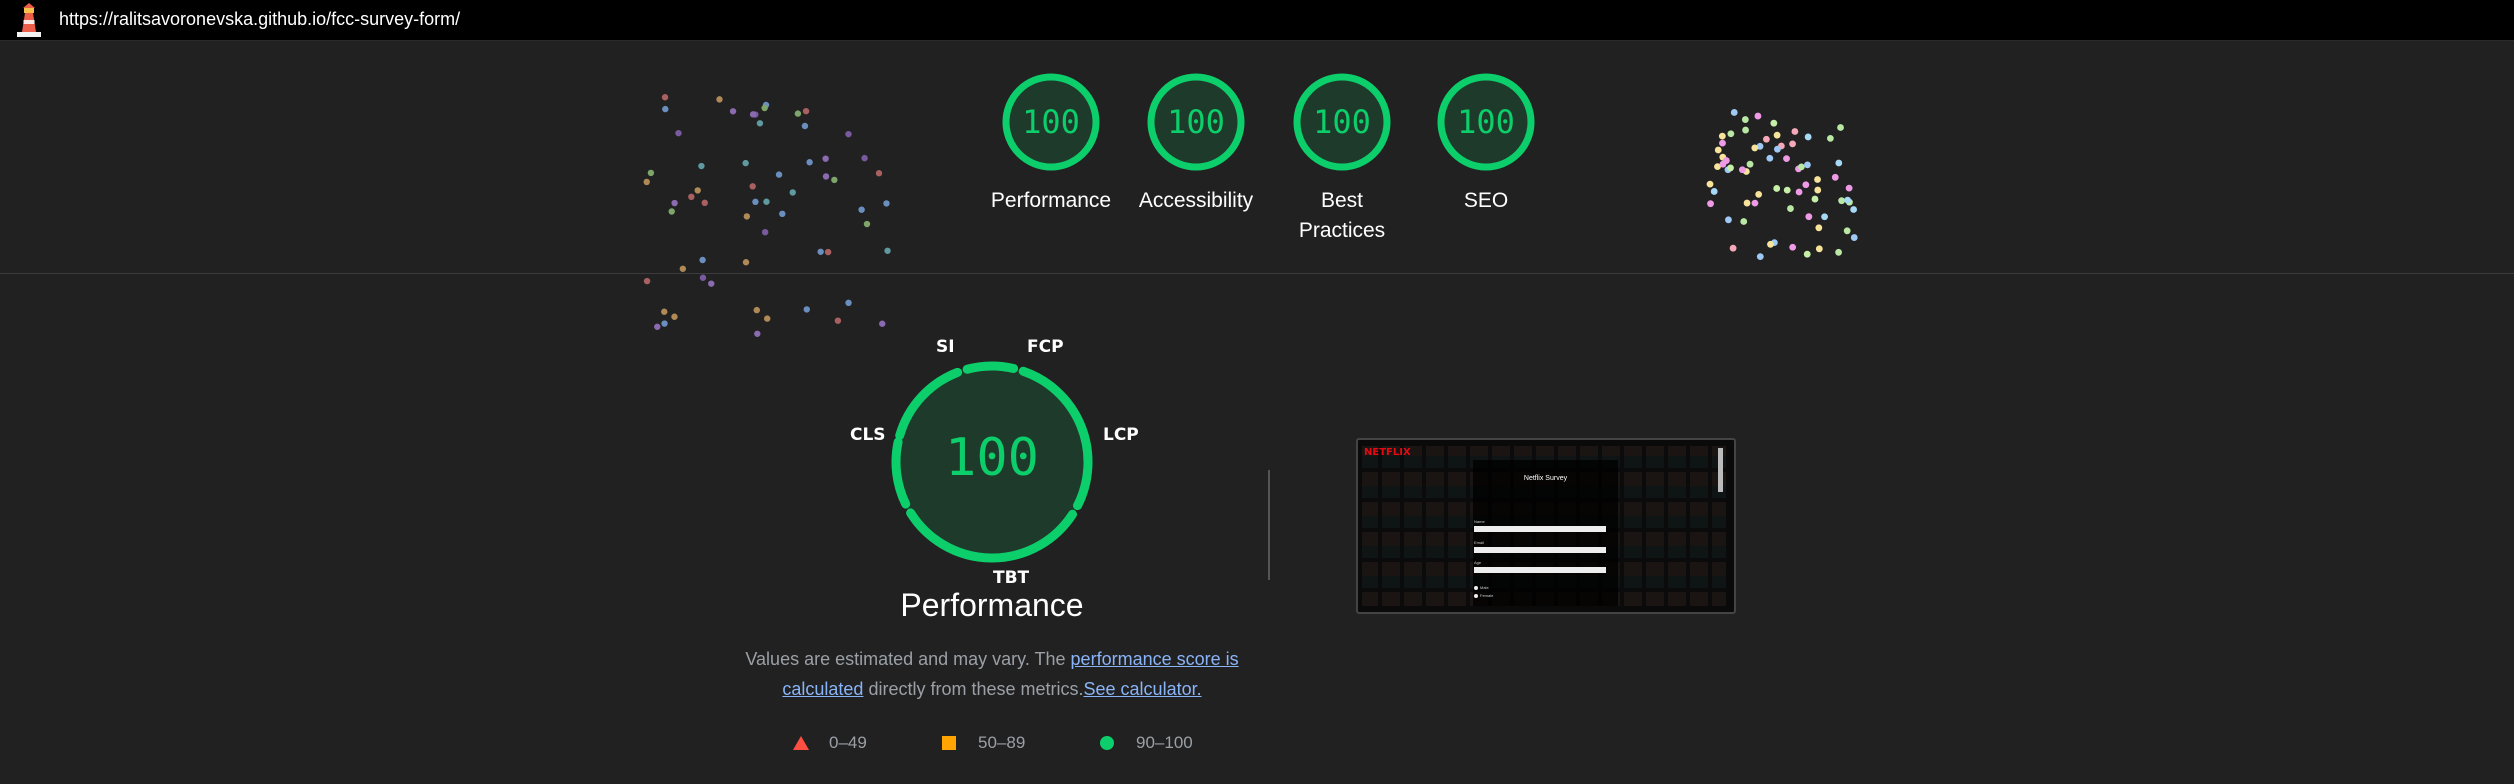 The image size is (2514, 784). Describe the element at coordinates (1257, 273) in the screenshot. I see `section-divider` at that location.